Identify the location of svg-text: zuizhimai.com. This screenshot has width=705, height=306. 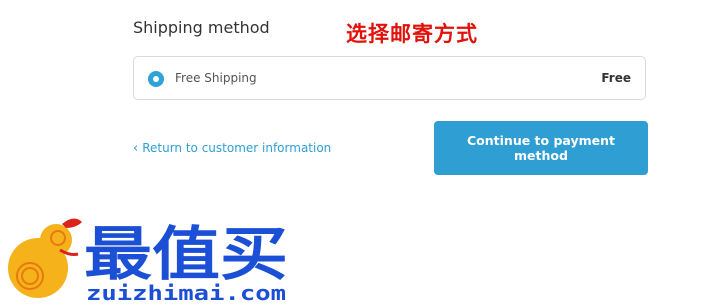
(186, 293).